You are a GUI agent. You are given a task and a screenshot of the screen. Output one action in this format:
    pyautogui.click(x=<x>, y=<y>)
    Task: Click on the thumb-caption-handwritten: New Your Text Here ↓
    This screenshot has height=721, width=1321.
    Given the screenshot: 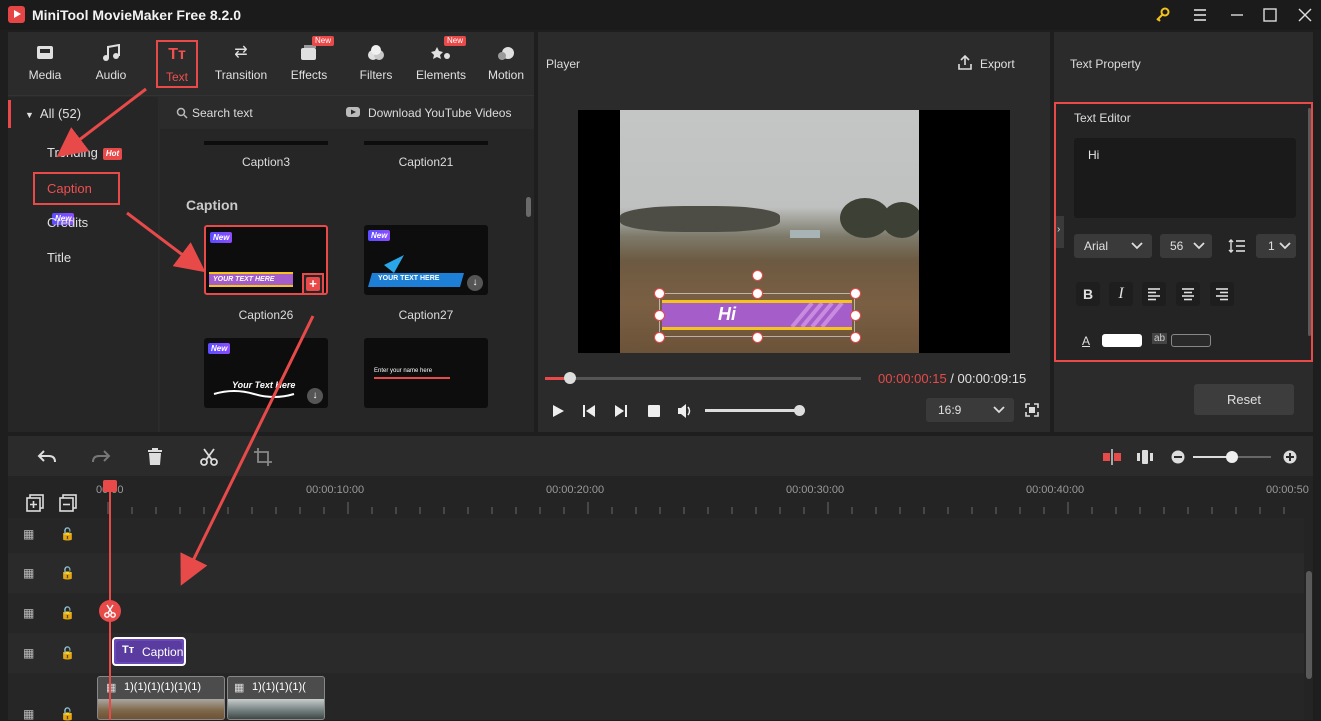 What is the action you would take?
    pyautogui.click(x=266, y=373)
    